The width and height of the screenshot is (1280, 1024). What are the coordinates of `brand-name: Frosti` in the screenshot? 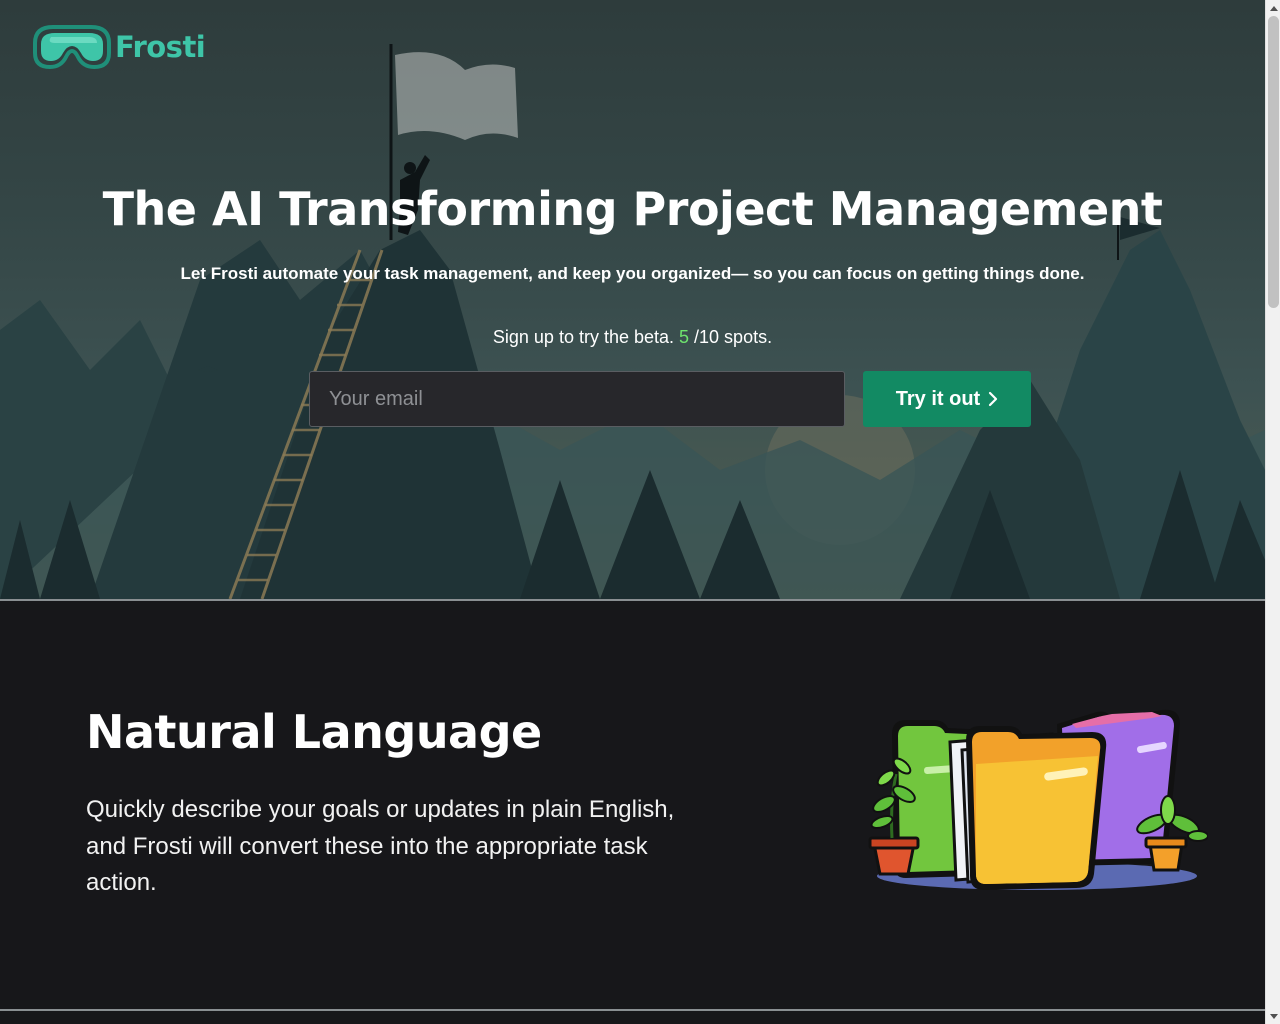 It's located at (160, 46).